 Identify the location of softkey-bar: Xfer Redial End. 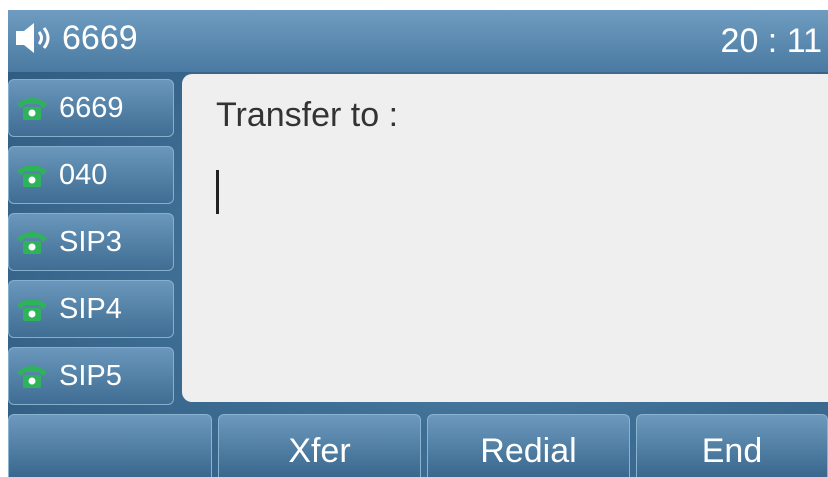
(418, 445).